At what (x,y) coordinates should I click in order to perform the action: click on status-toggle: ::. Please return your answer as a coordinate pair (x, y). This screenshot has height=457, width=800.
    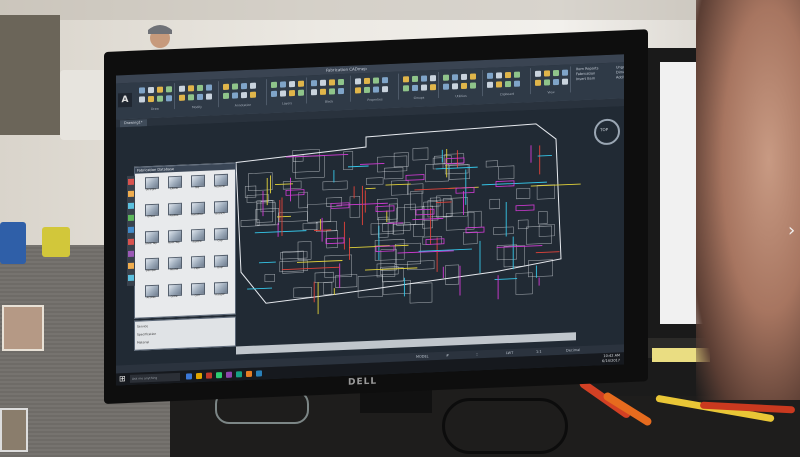
    Looking at the image, I should click on (477, 354).